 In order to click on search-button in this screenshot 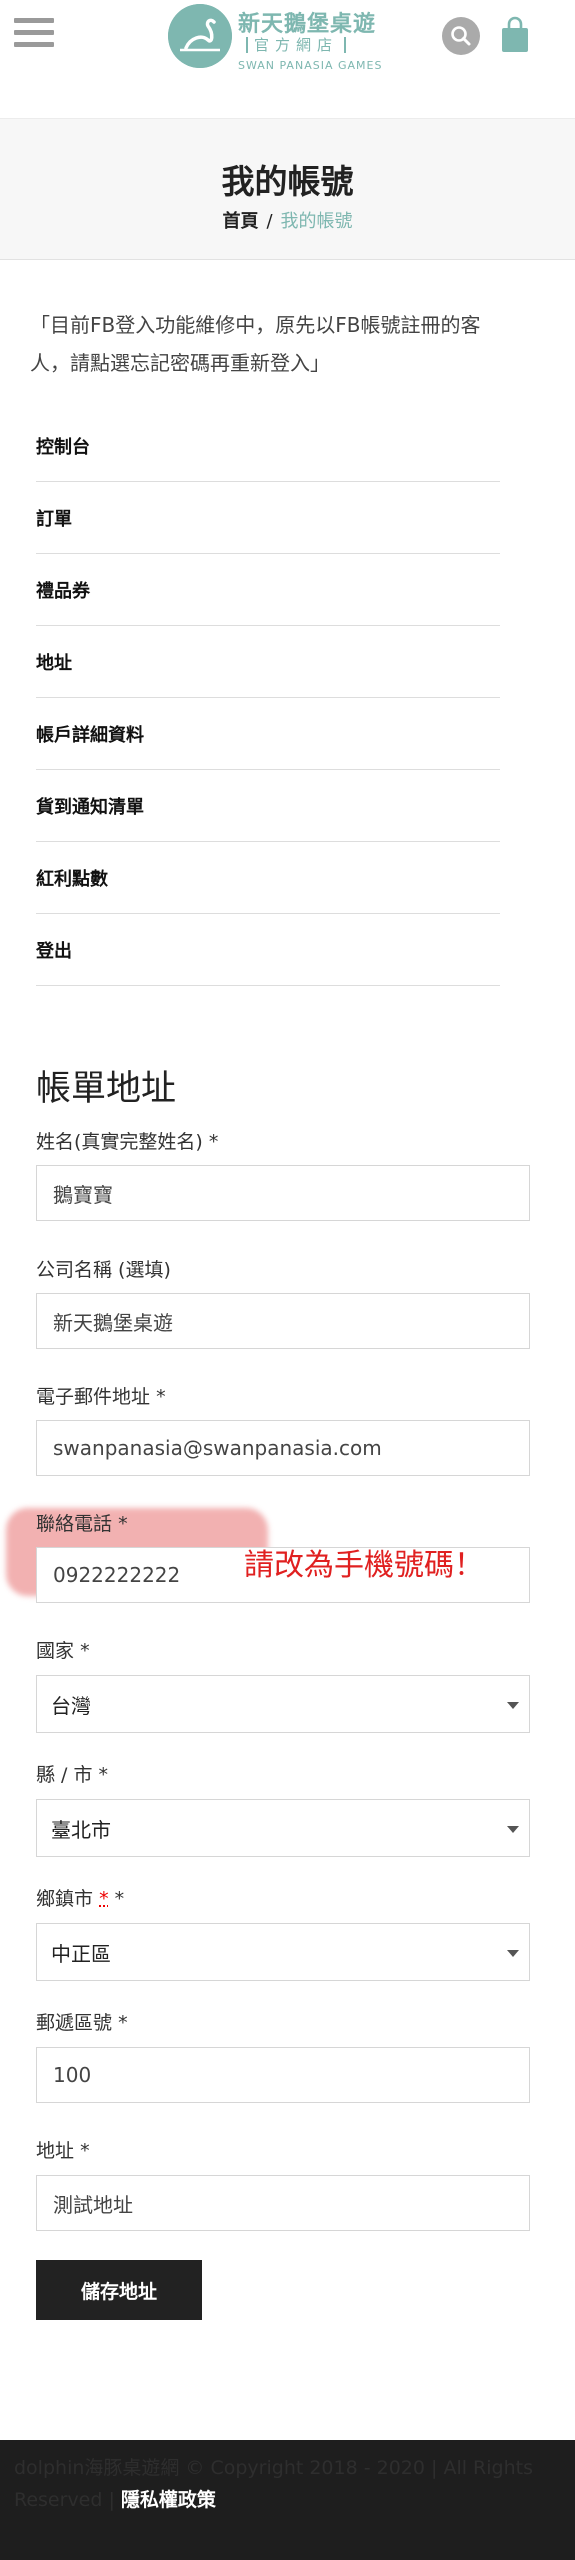, I will do `click(461, 36)`.